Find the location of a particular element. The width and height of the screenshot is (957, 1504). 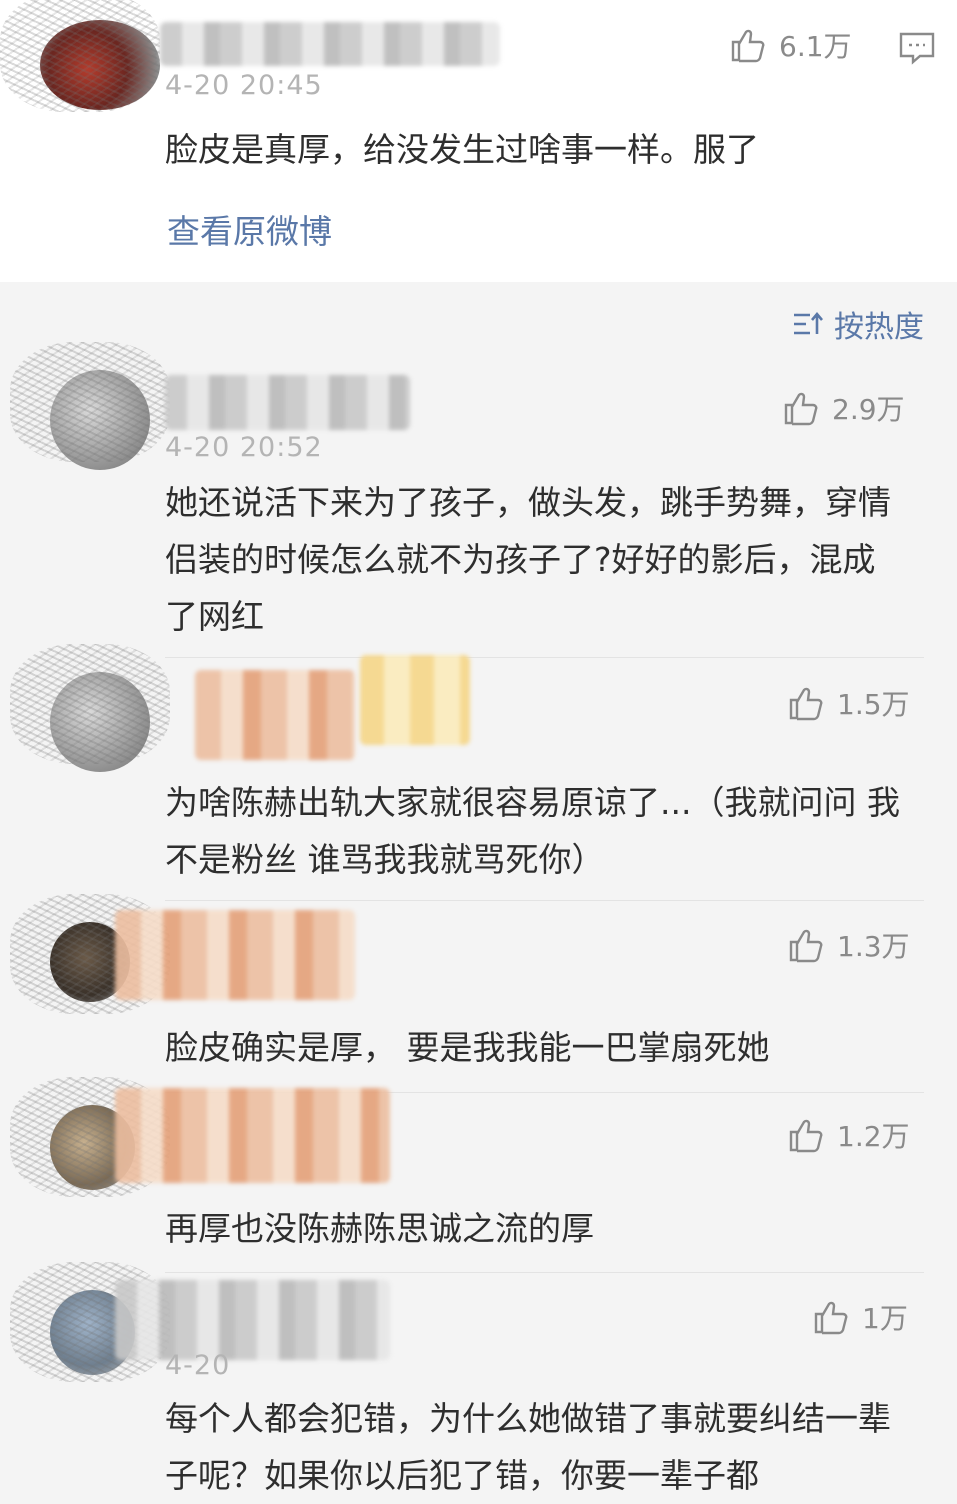

like-button: 1.5万 is located at coordinates (847, 703).